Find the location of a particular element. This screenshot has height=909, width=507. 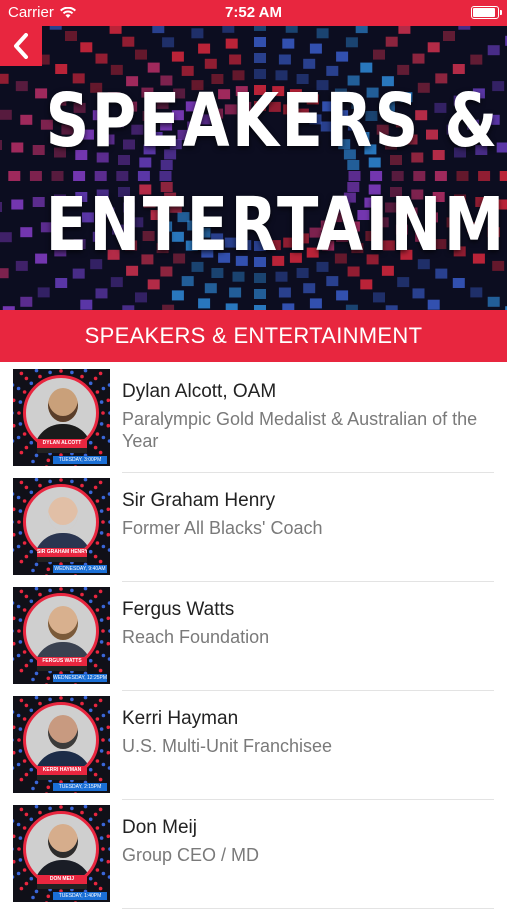

speaker-photo: FERGUS WATTS WEDNESDAY, 12:25PM is located at coordinates (61, 635).